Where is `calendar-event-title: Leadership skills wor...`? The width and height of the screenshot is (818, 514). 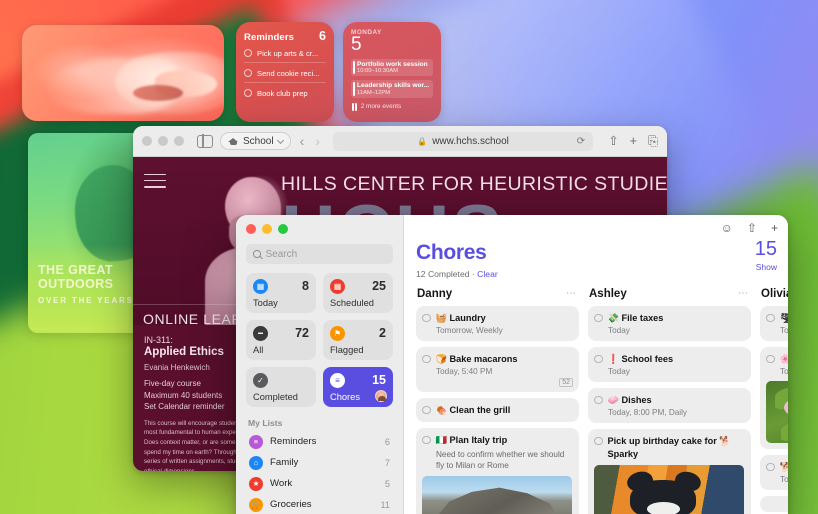
calendar-event-title: Leadership skills wor... is located at coordinates (393, 86).